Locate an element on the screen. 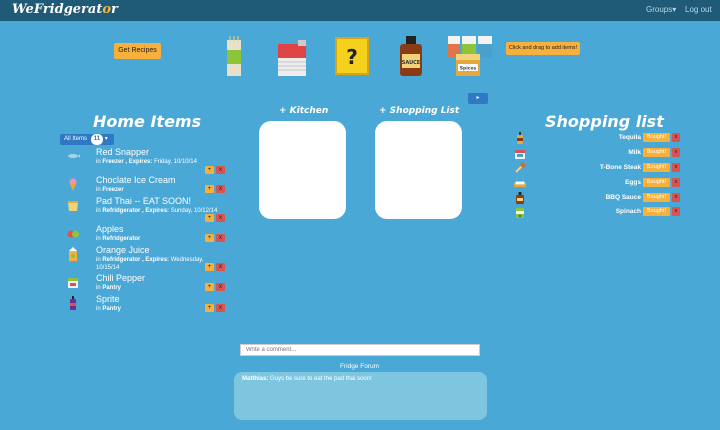 Image resolution: width=720 pixels, height=430 pixels. shopping-list-item: Tequila Bought! x is located at coordinates (597, 138).